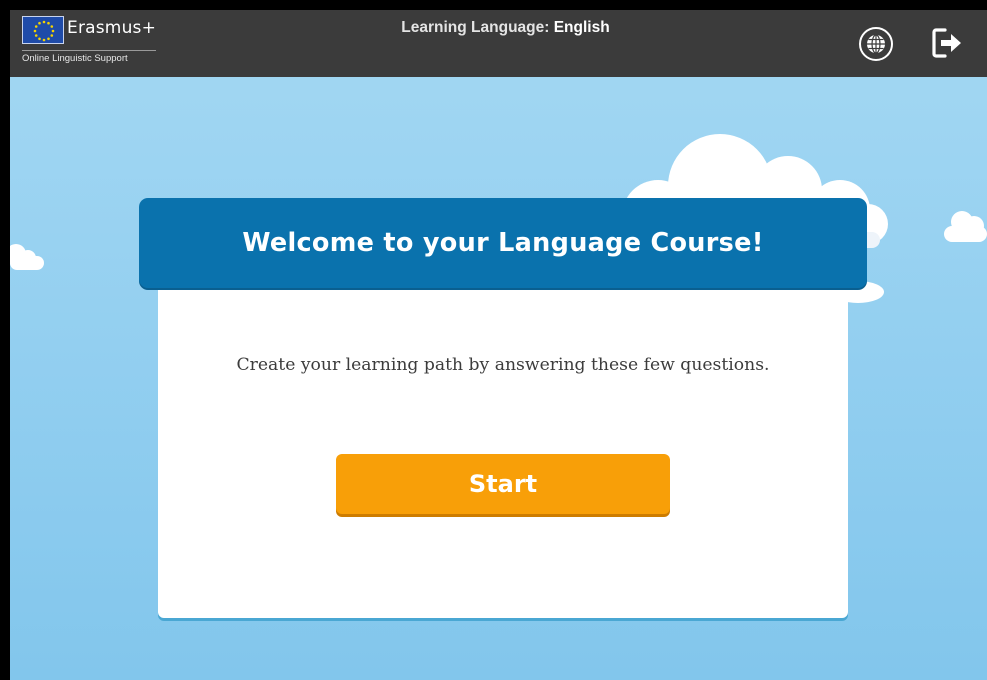  Describe the element at coordinates (43, 30) in the screenshot. I see `eu-flag-icon` at that location.